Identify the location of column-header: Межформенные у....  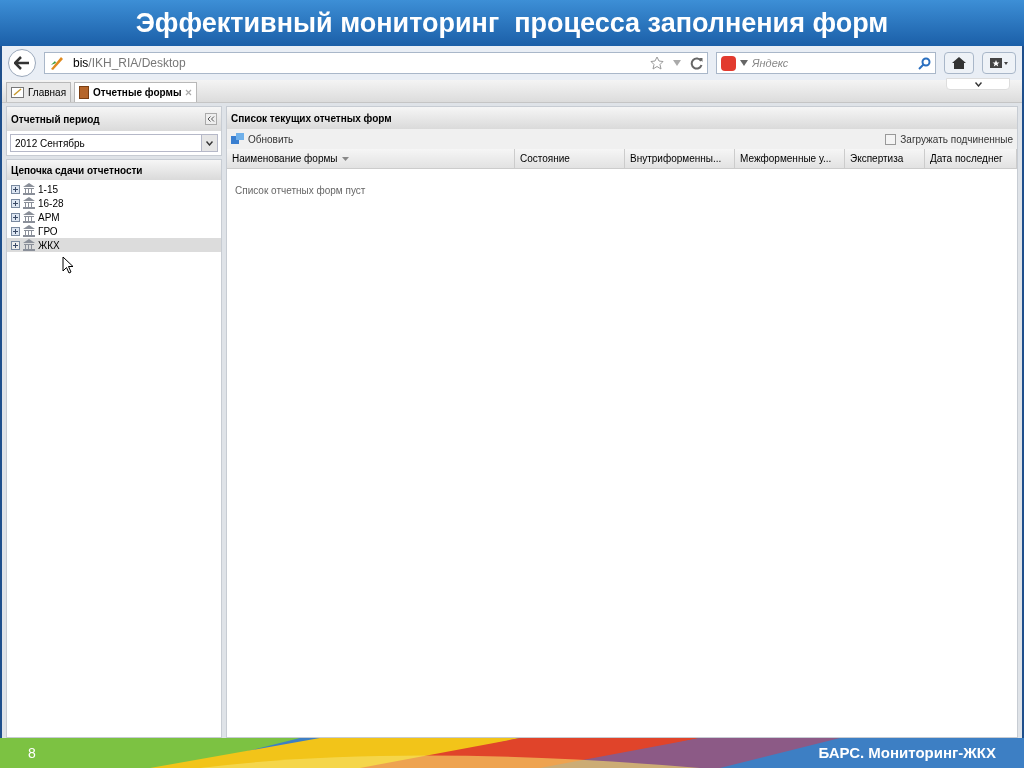
(790, 158).